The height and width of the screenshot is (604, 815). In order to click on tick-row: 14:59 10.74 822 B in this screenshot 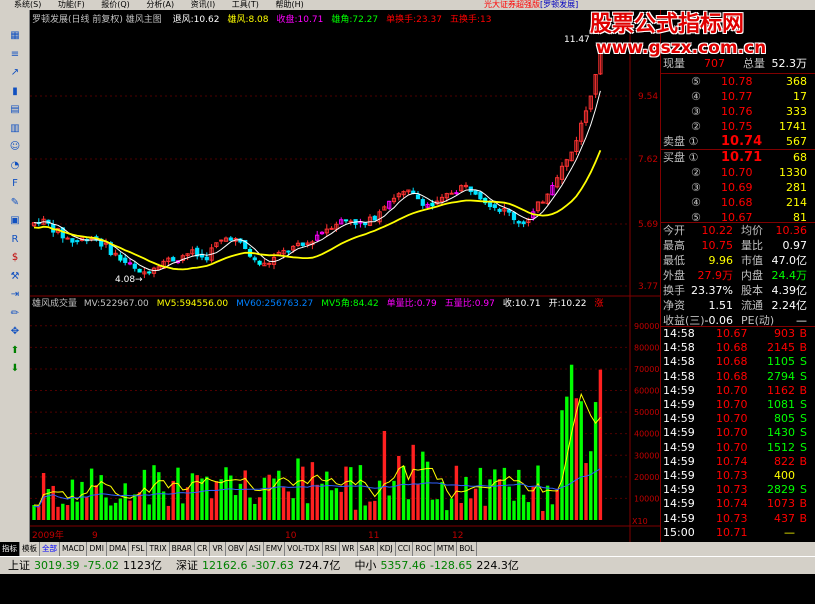, I will do `click(736, 462)`.